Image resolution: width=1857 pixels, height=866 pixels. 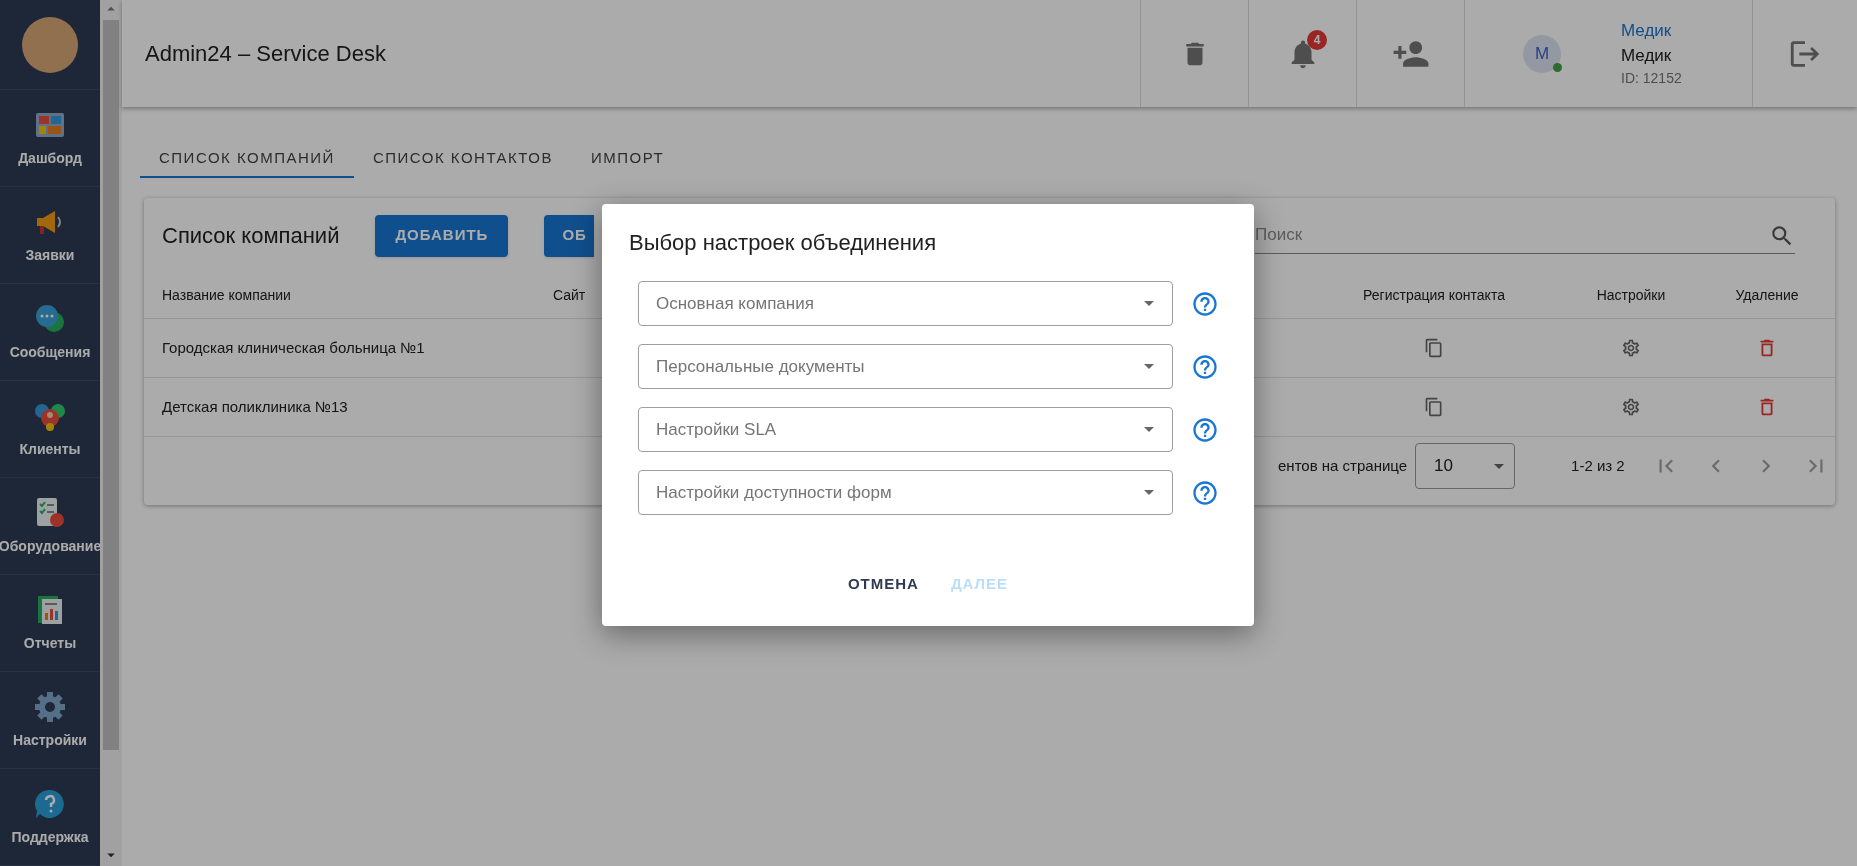 I want to click on select-placeholder: Настройки доступности форм, so click(x=774, y=492).